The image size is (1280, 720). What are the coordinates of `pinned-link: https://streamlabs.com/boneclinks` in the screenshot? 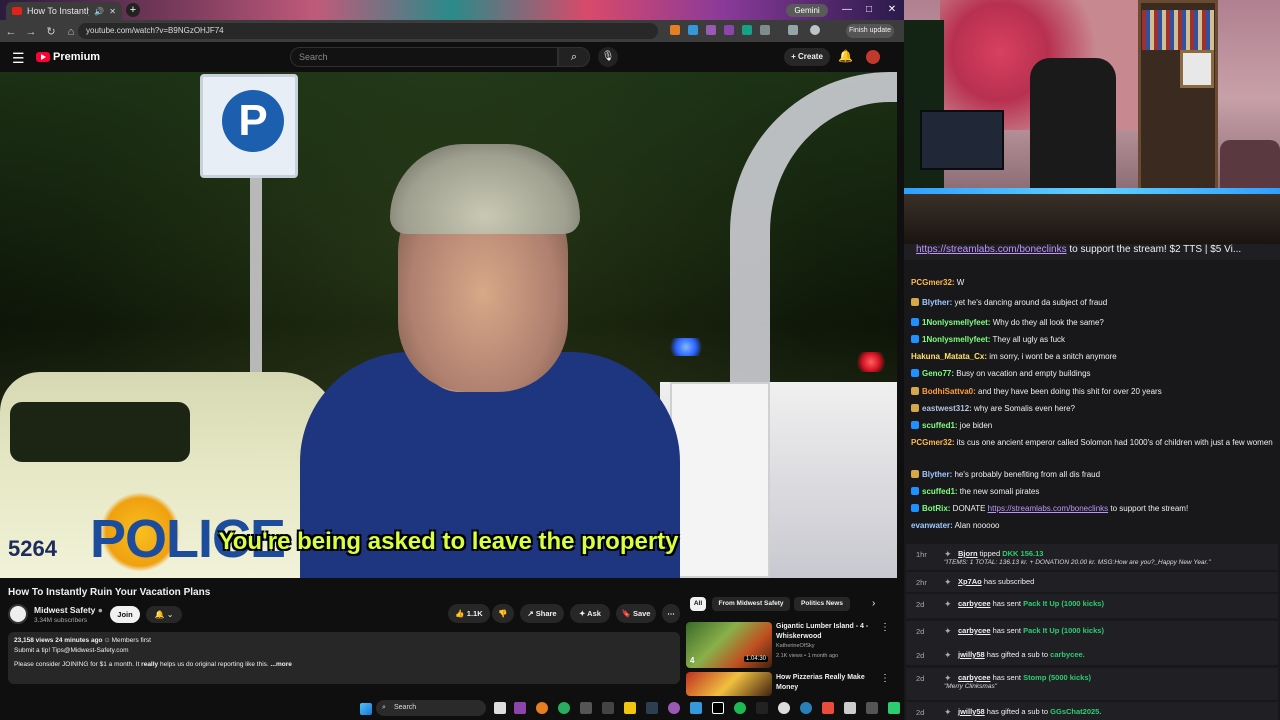 It's located at (991, 249).